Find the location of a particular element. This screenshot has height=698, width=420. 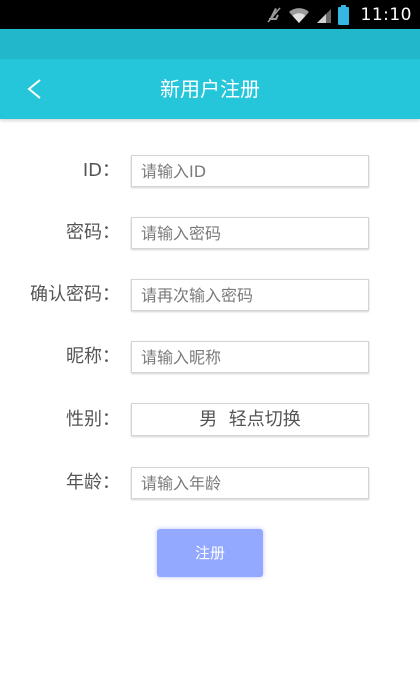

id-input is located at coordinates (250, 171).